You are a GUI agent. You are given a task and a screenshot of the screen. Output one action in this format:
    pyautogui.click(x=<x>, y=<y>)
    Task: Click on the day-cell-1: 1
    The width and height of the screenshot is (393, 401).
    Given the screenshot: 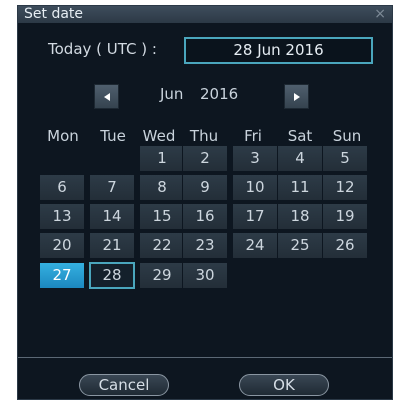 What is the action you would take?
    pyautogui.click(x=162, y=158)
    